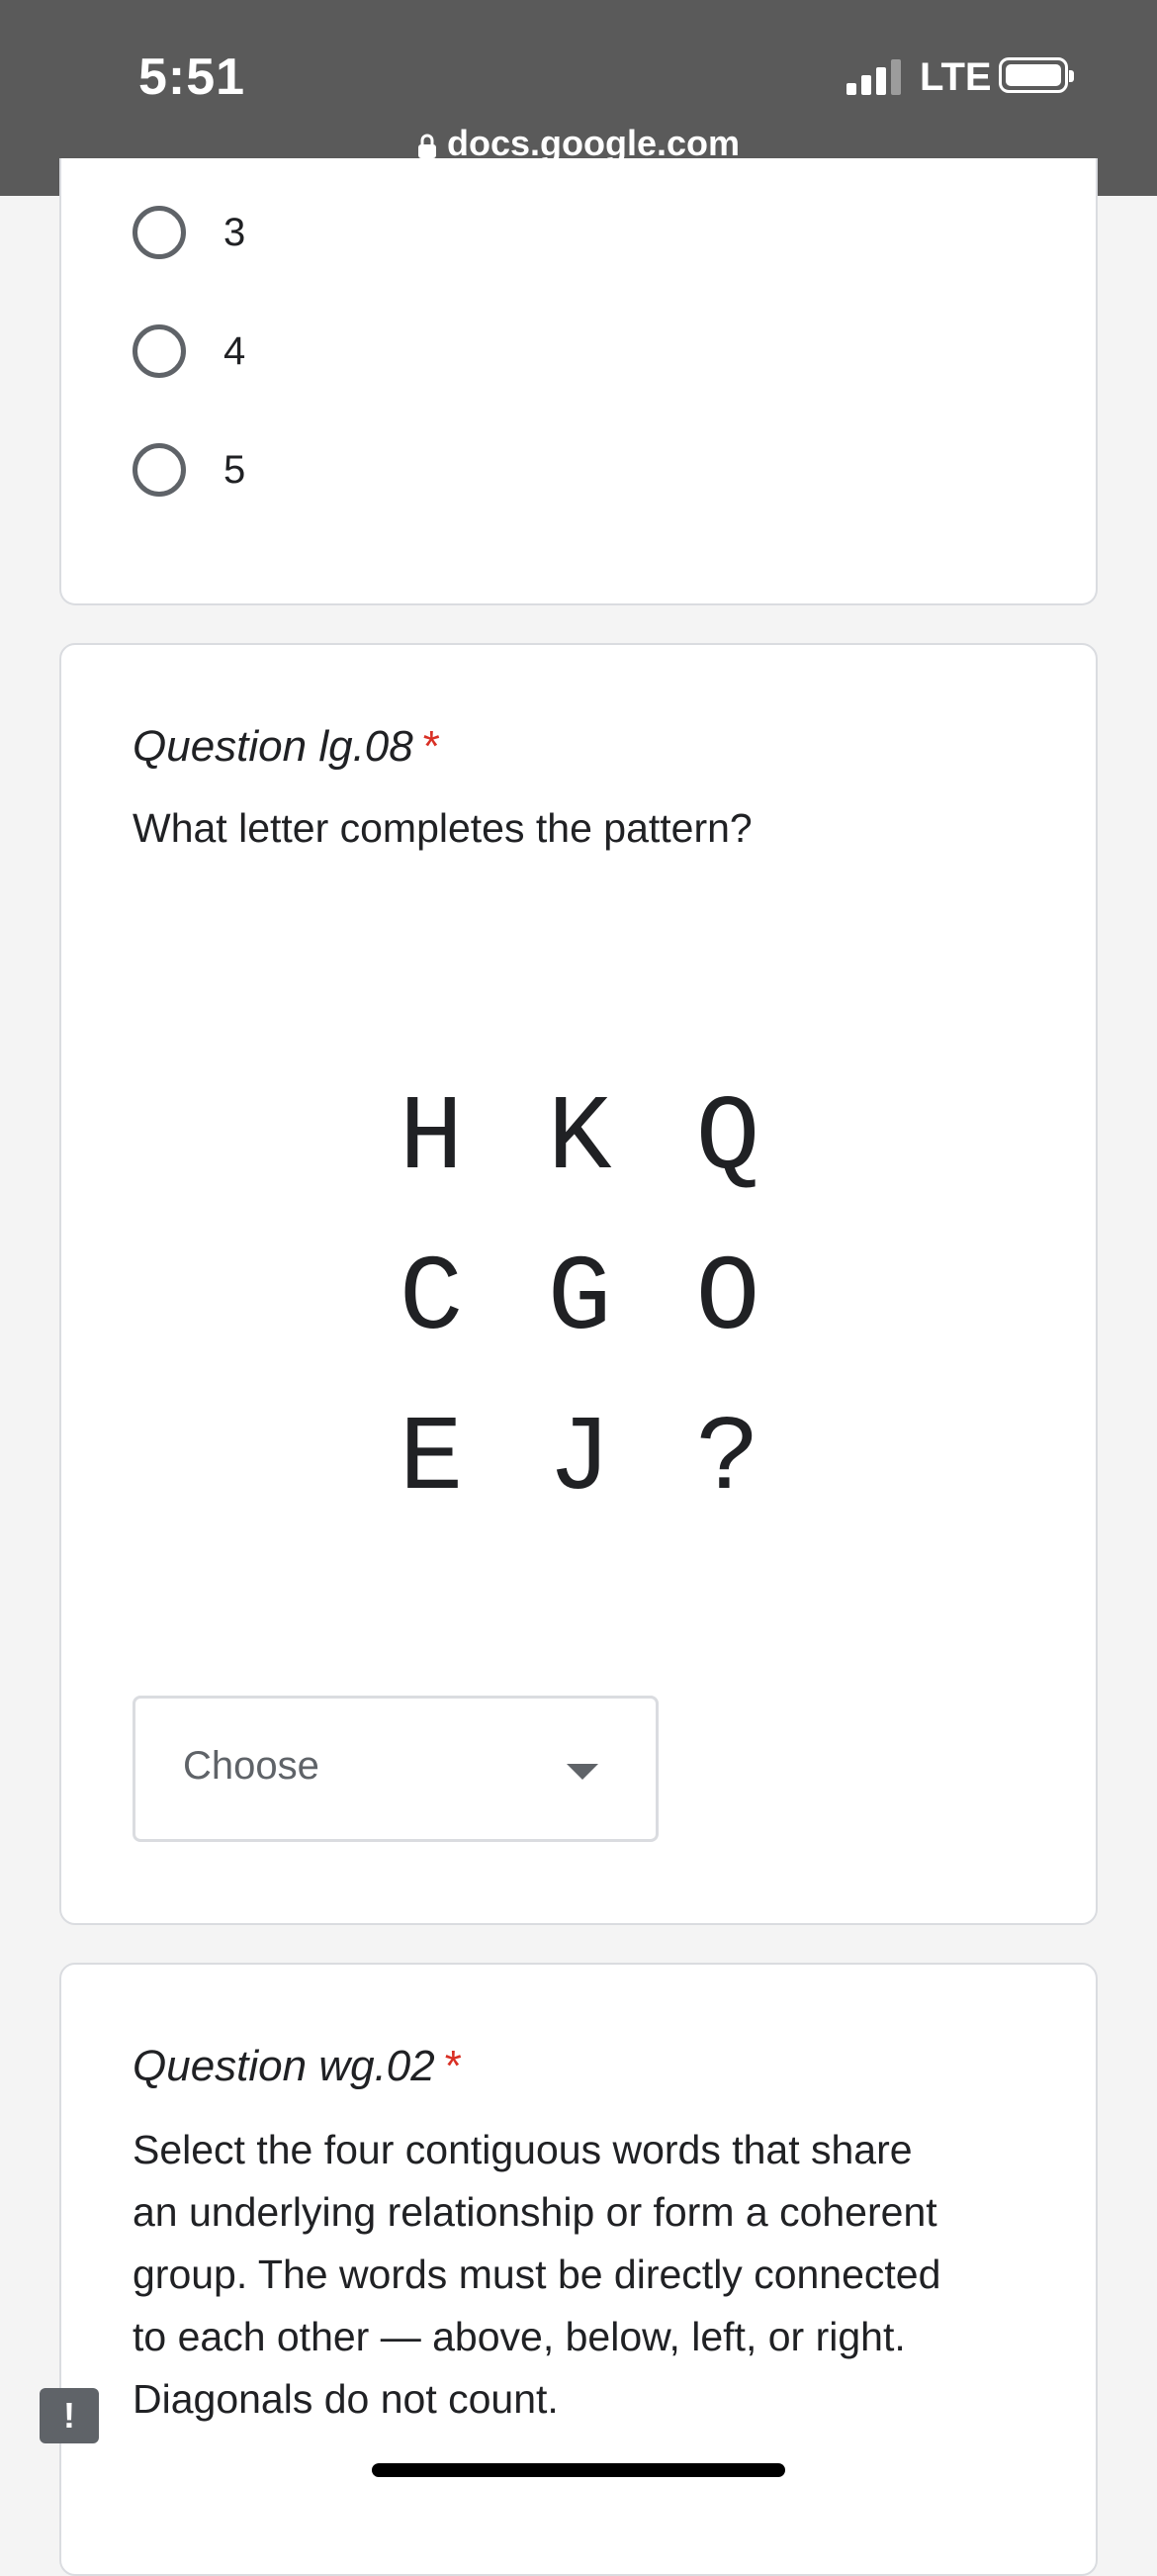 The image size is (1157, 2576). What do you see at coordinates (189, 233) in the screenshot?
I see `radio-option: 3` at bounding box center [189, 233].